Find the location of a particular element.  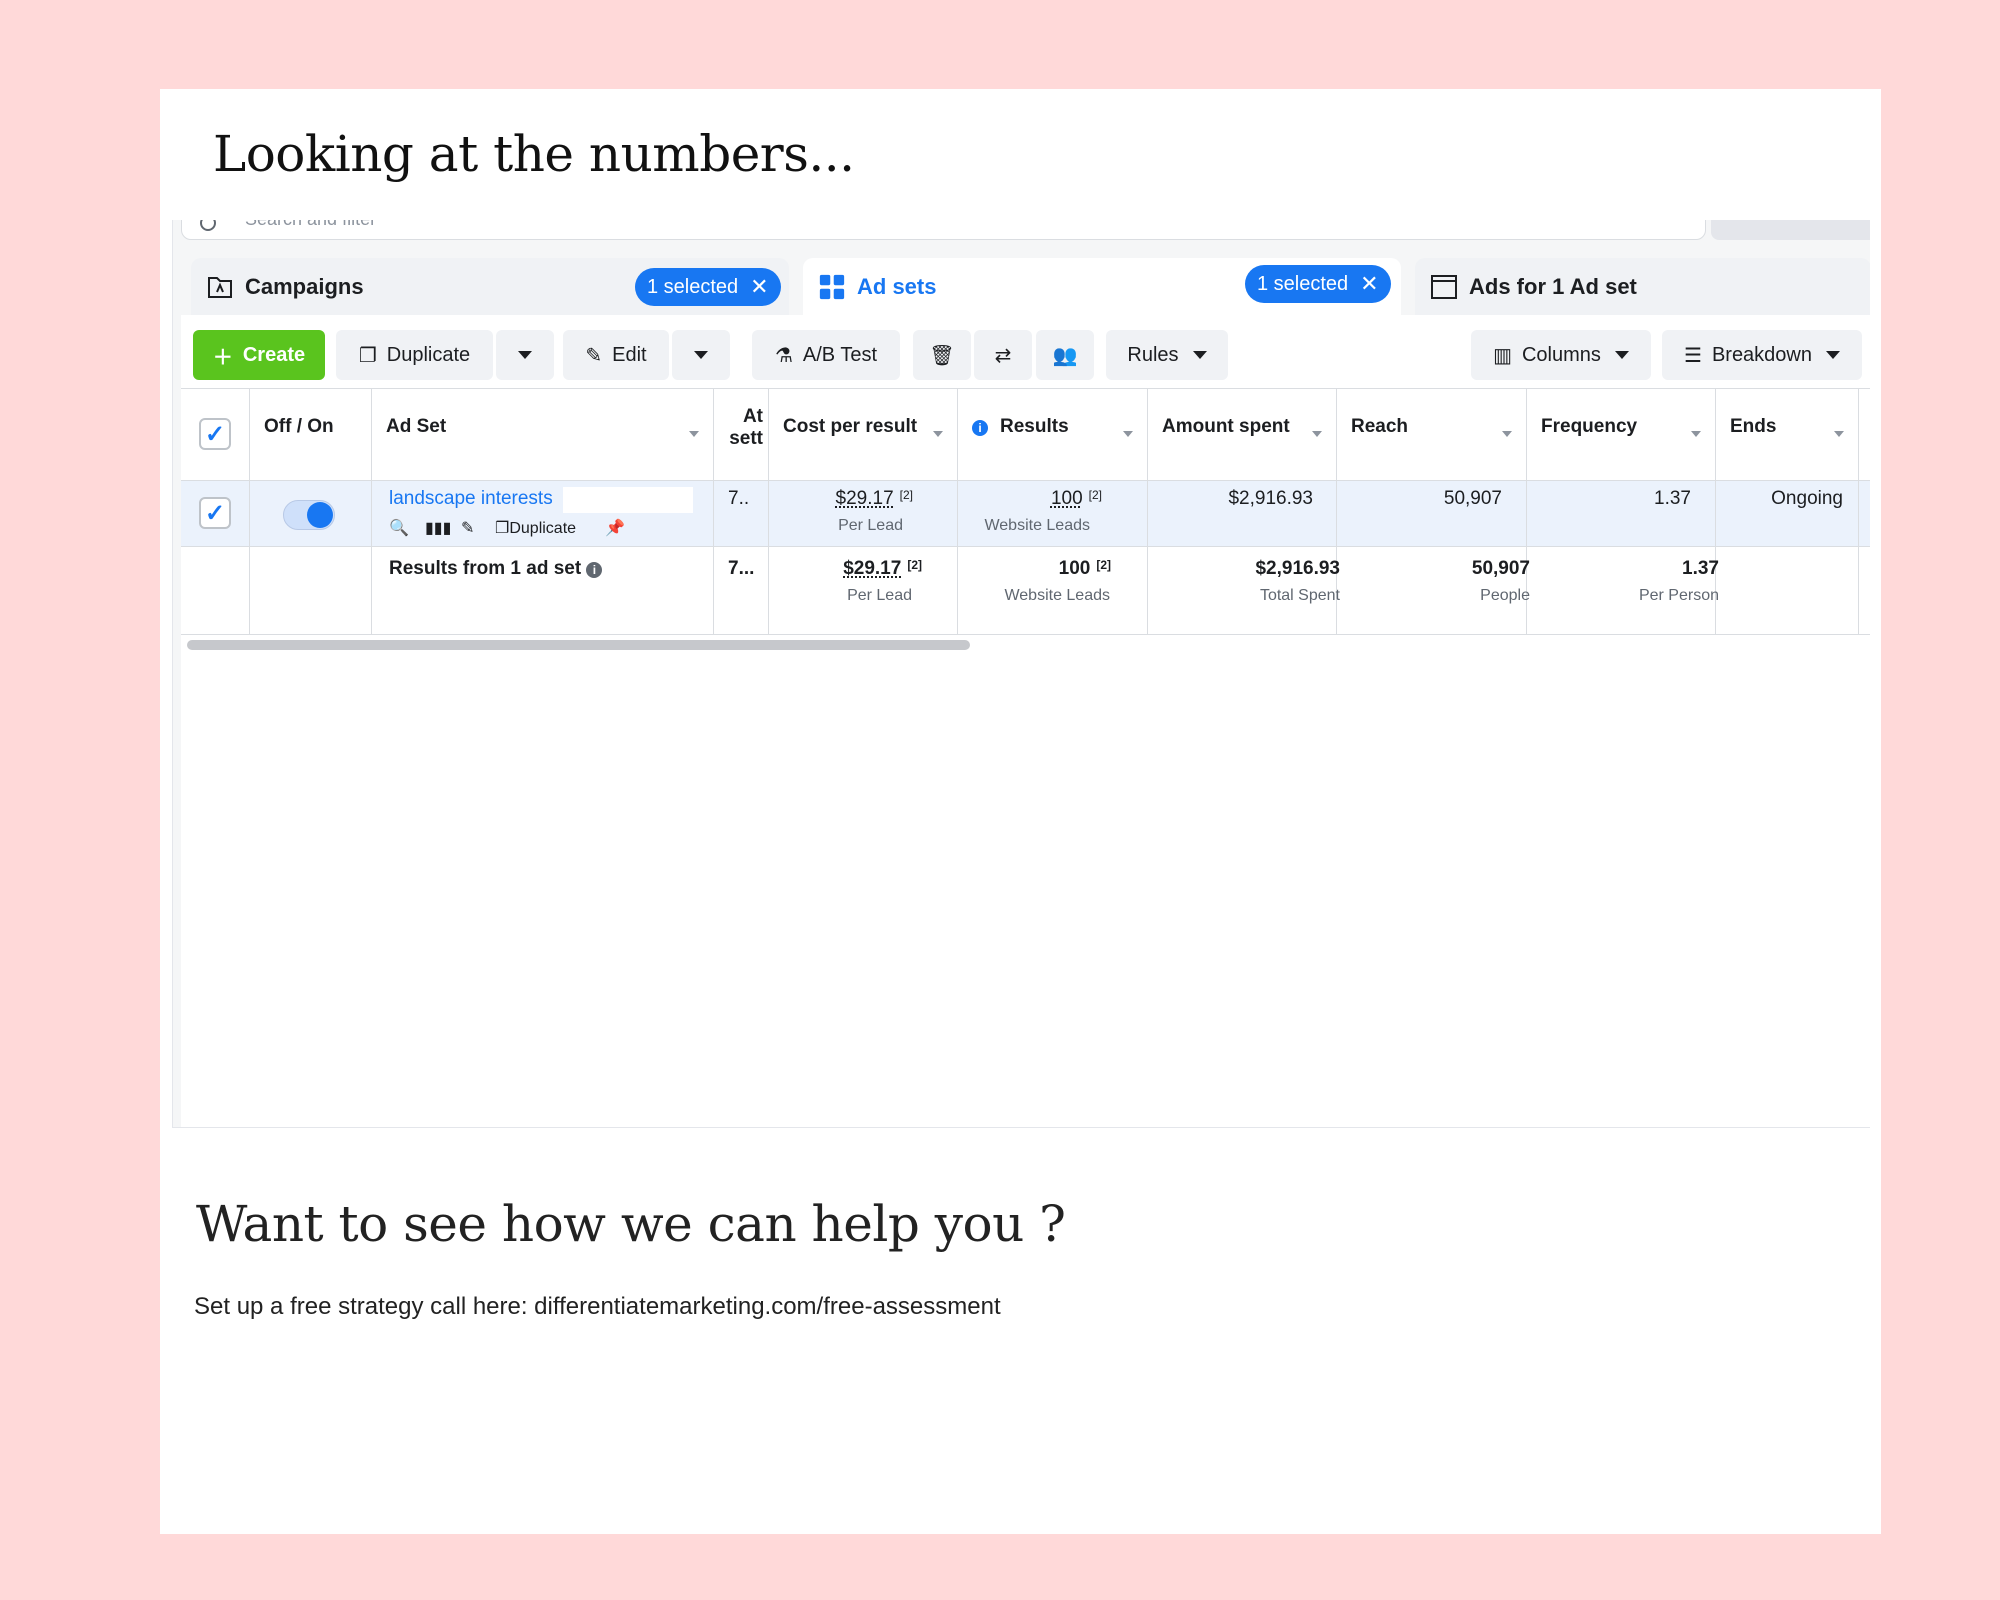

reach-value: 50,907 is located at coordinates (1472, 498).